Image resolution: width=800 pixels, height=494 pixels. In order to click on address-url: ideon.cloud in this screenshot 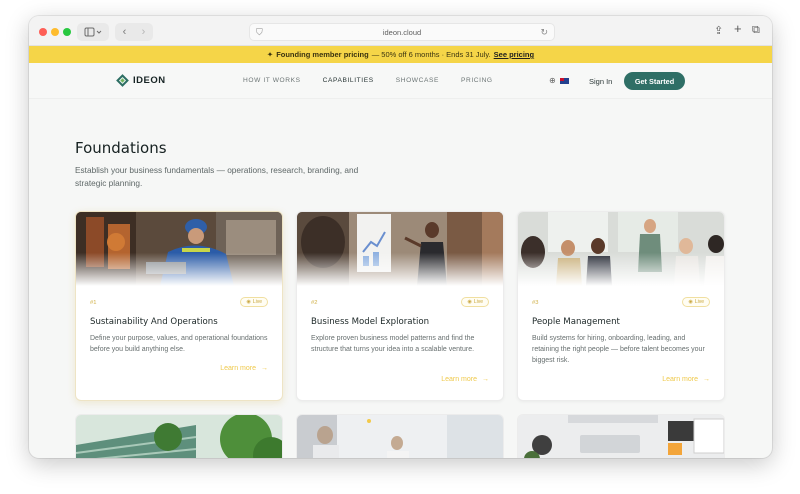, I will do `click(402, 32)`.